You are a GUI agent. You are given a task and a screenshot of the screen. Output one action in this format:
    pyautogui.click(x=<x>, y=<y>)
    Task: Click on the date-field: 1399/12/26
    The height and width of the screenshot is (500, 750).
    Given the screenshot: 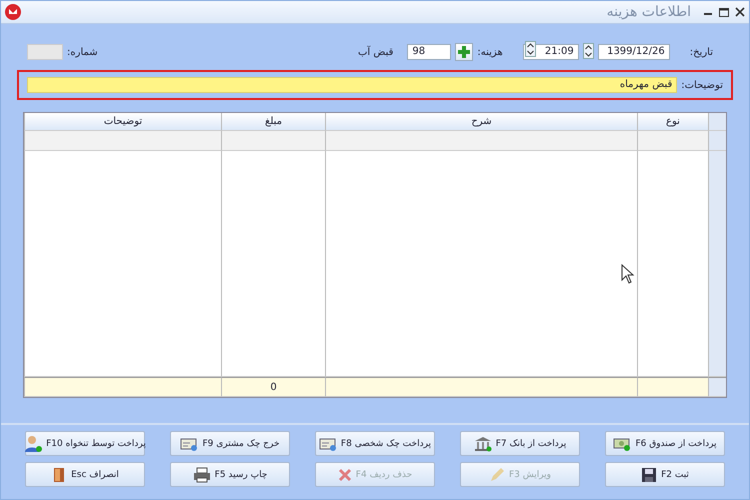 What is the action you would take?
    pyautogui.click(x=634, y=52)
    